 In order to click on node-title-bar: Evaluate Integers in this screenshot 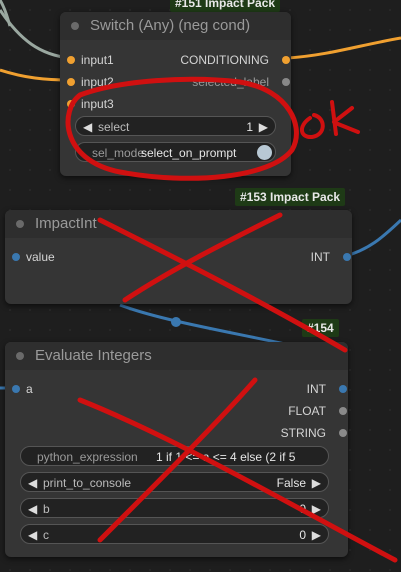, I will do `click(176, 356)`.